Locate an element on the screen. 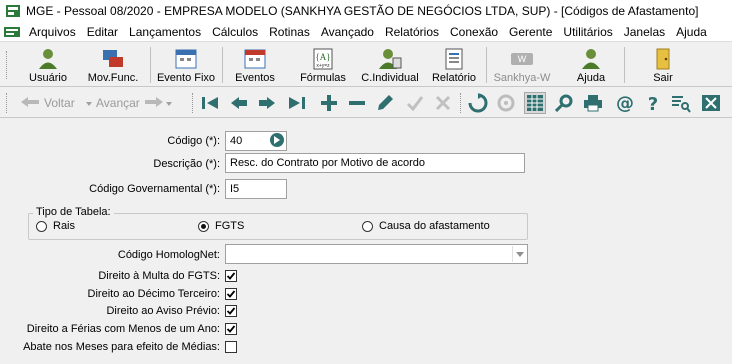  avancar-label: Avançar is located at coordinates (118, 103).